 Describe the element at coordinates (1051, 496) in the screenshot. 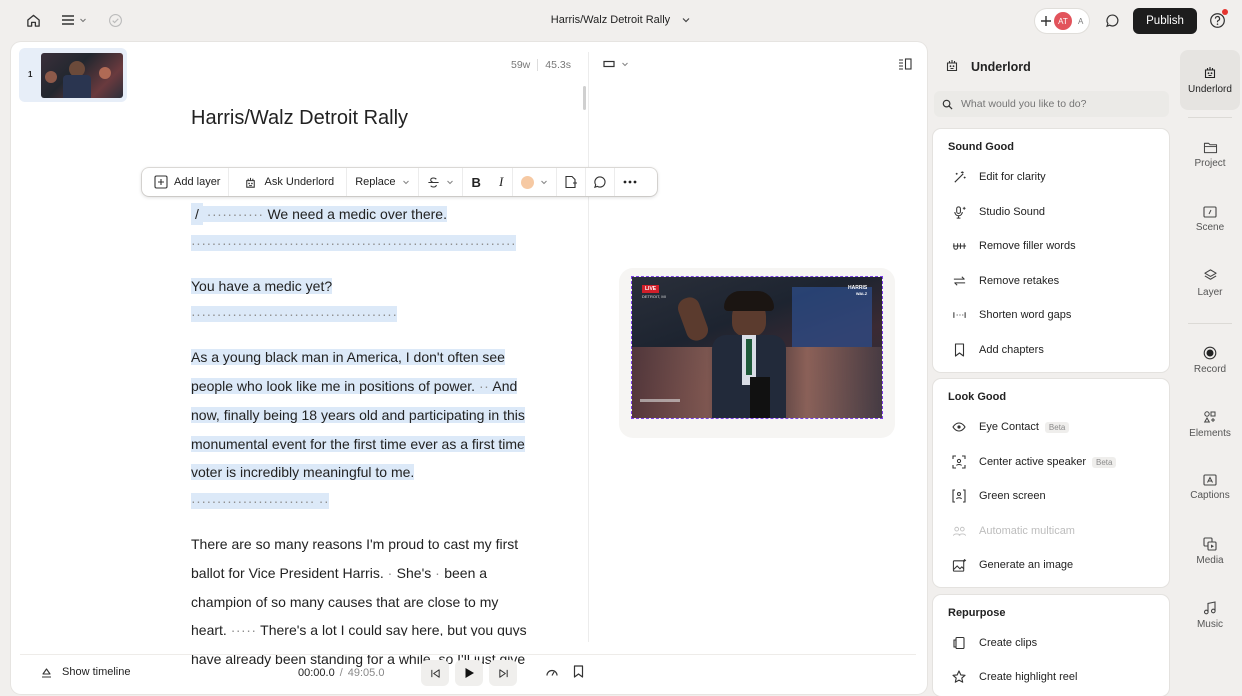

I see `green-screen-action: Green screen` at that location.